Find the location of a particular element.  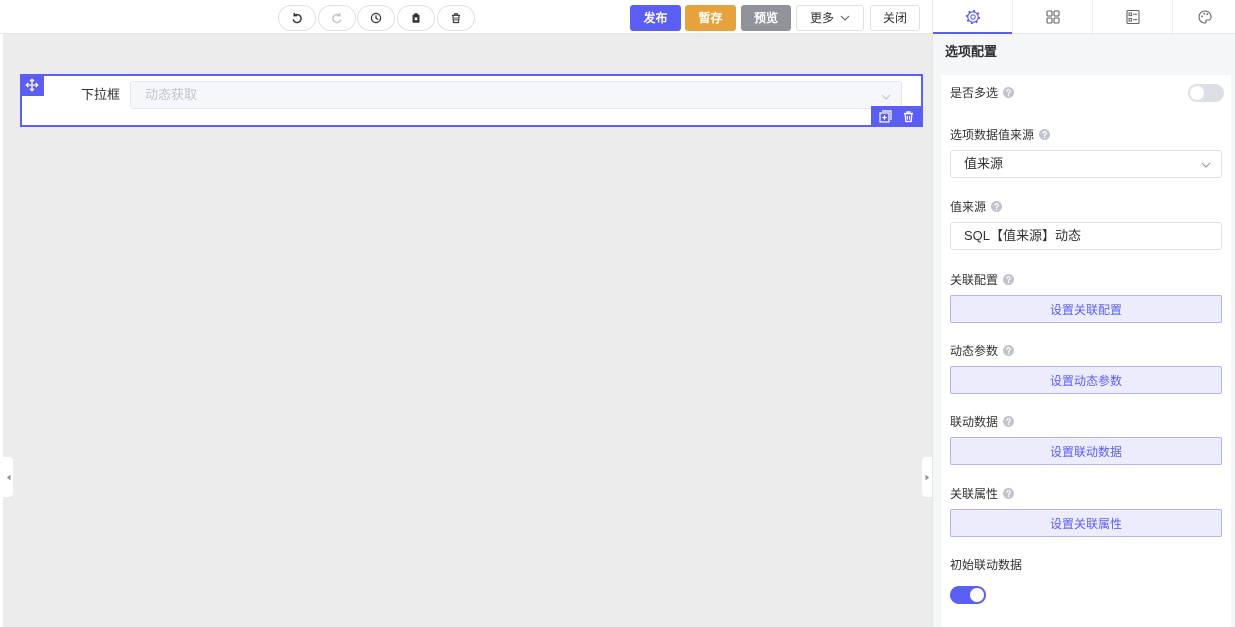

more-dropdown-button: 更多 is located at coordinates (830, 18).